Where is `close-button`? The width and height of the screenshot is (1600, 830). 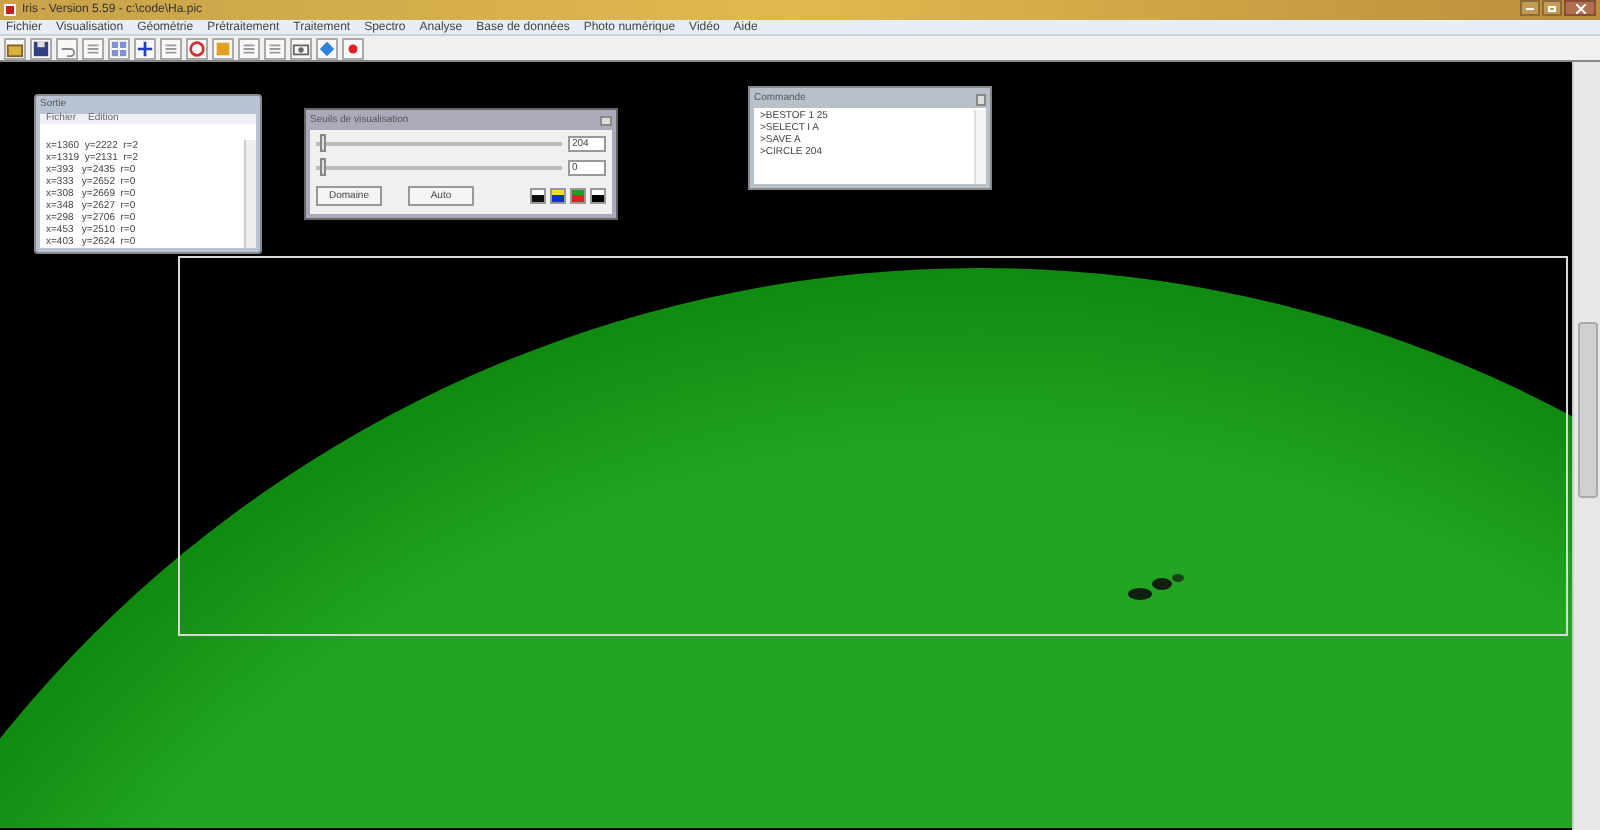
close-button is located at coordinates (1580, 8).